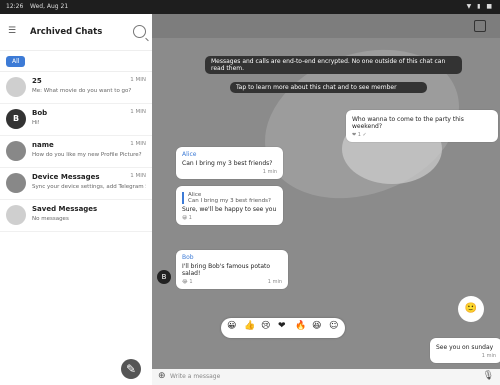 The image size is (500, 385). What do you see at coordinates (316, 326) in the screenshot?
I see `reaction-laugh-icon: 😆` at bounding box center [316, 326].